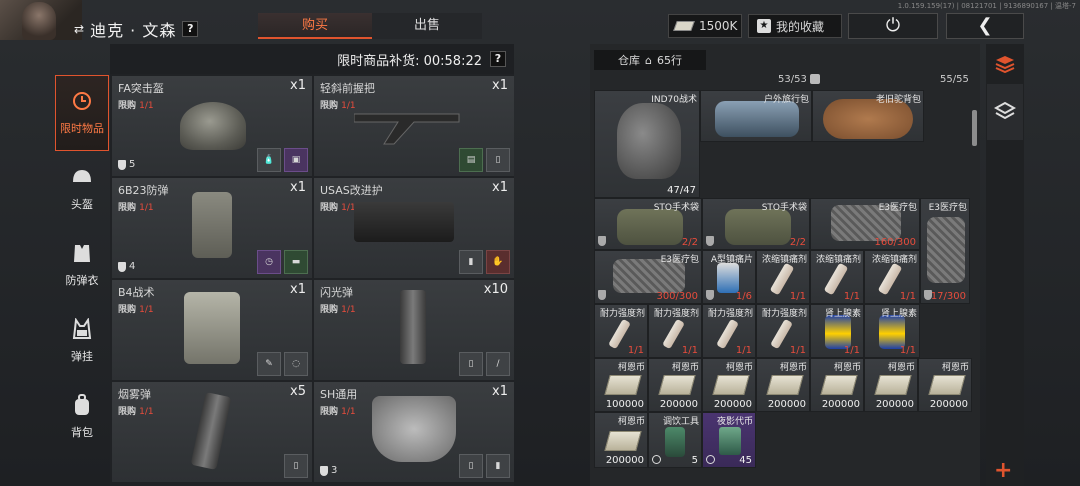  What do you see at coordinates (500, 85) in the screenshot?
I see `item-qty: x1` at bounding box center [500, 85].